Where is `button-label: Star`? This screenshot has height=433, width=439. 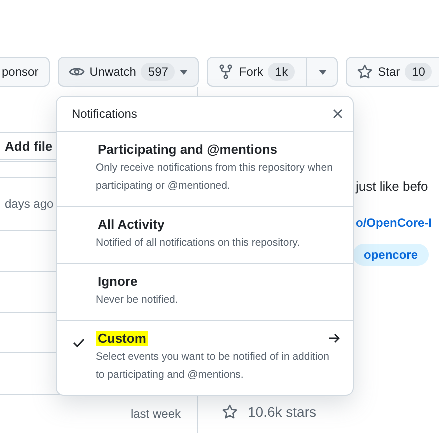 button-label: Star is located at coordinates (389, 72).